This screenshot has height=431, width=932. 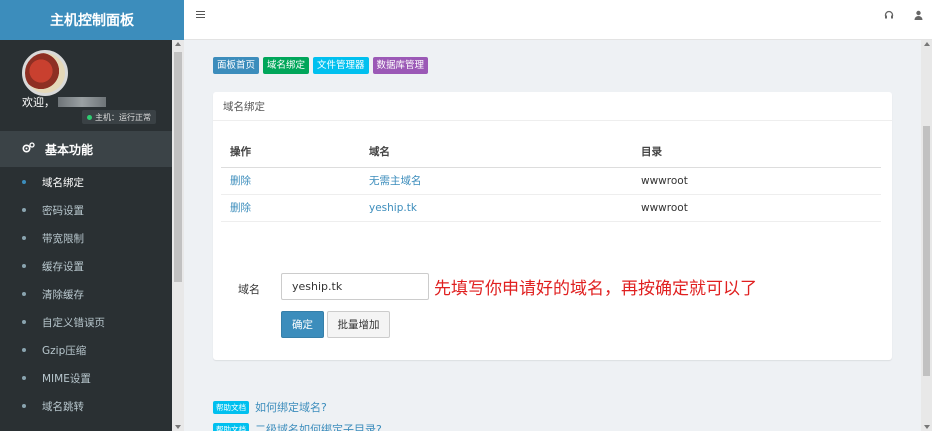 I want to click on menu-toggle-icon, so click(x=200, y=14).